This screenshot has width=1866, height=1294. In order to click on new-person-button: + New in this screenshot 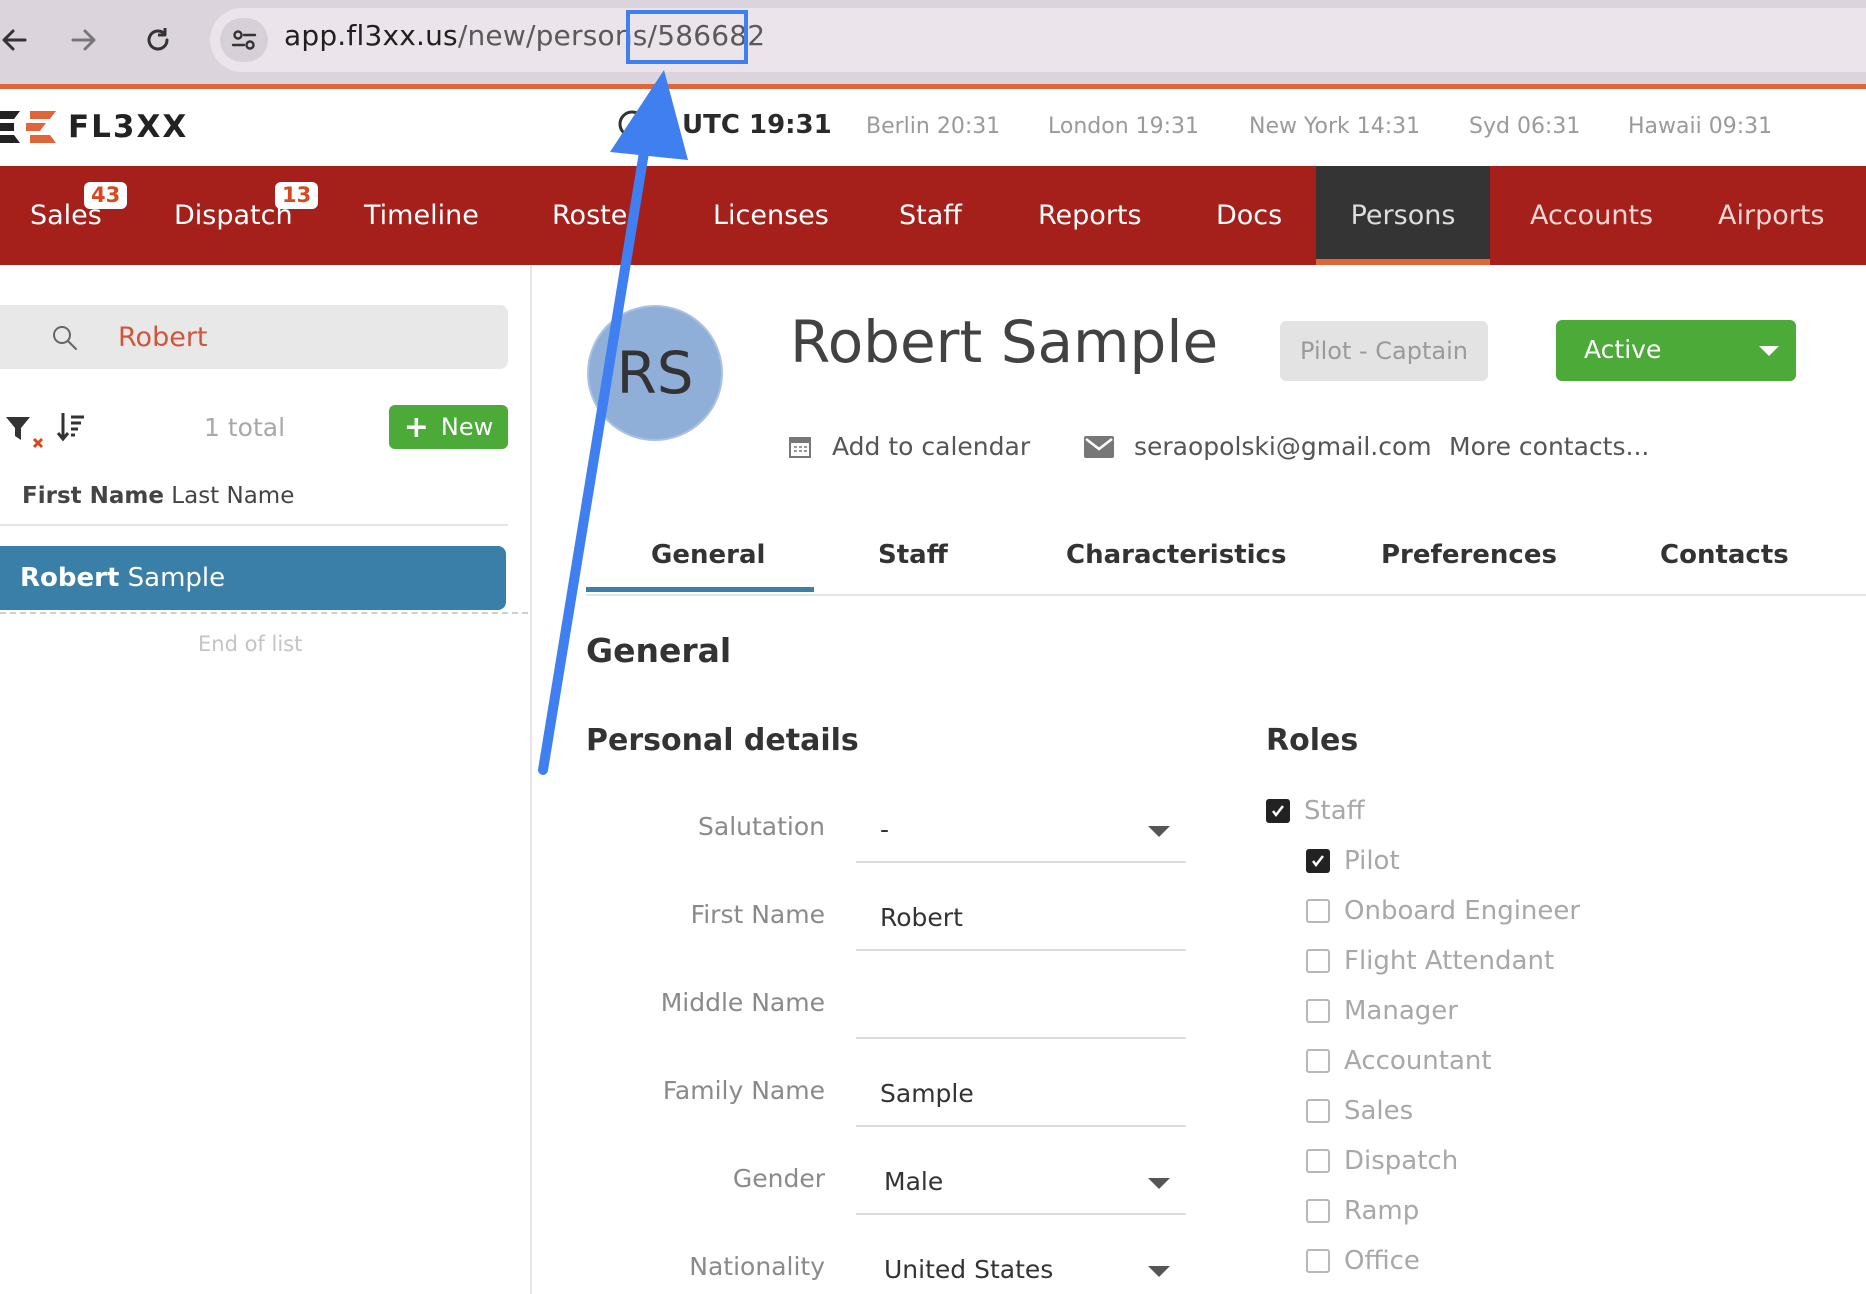, I will do `click(448, 427)`.